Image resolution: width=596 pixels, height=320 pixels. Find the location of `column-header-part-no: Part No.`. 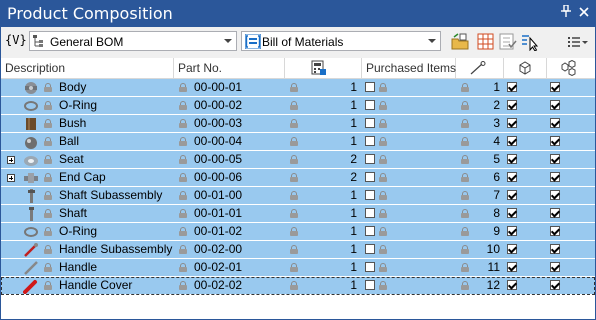

column-header-part-no: Part No. is located at coordinates (229, 68).